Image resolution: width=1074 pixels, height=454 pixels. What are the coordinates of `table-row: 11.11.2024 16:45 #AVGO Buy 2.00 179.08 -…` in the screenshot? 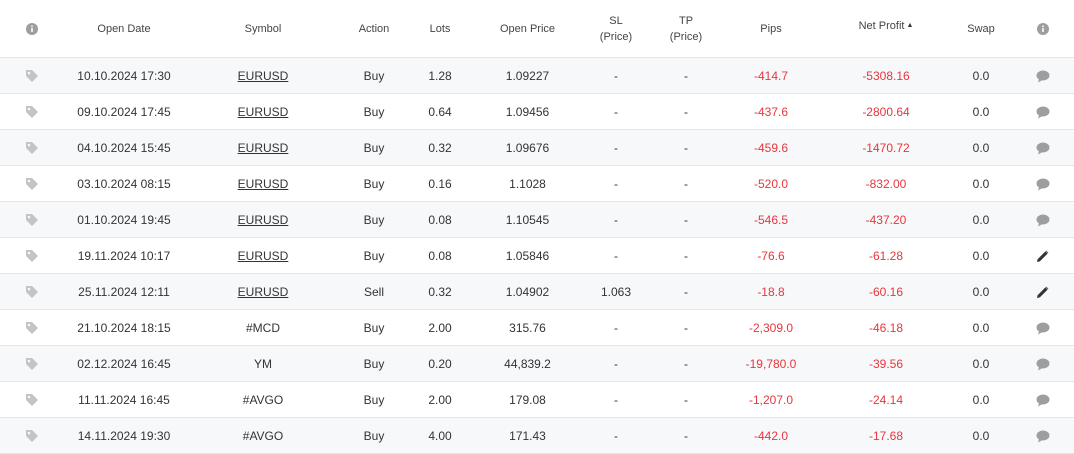 It's located at (537, 399).